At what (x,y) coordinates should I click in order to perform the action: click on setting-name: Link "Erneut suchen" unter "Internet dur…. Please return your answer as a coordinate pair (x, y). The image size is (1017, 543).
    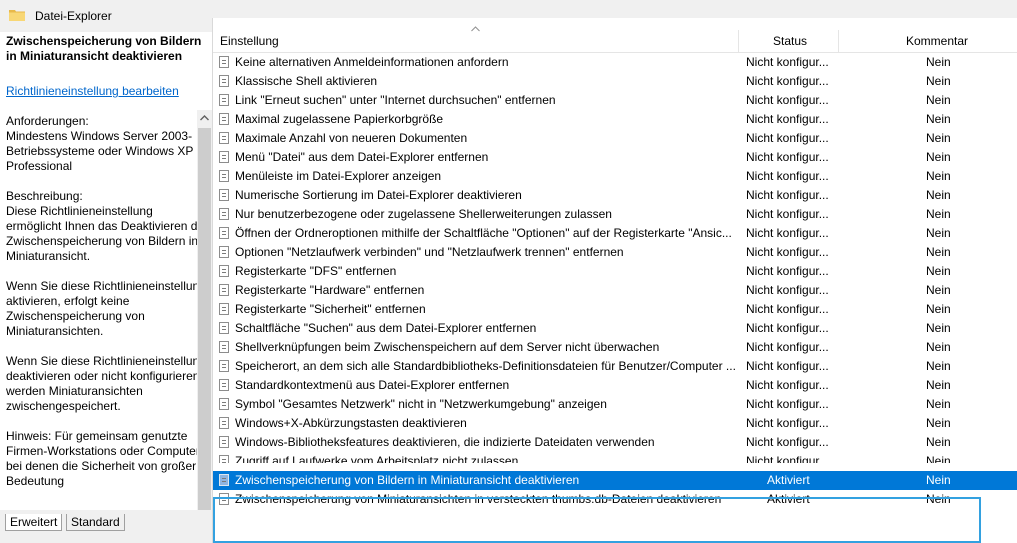
    Looking at the image, I should click on (395, 100).